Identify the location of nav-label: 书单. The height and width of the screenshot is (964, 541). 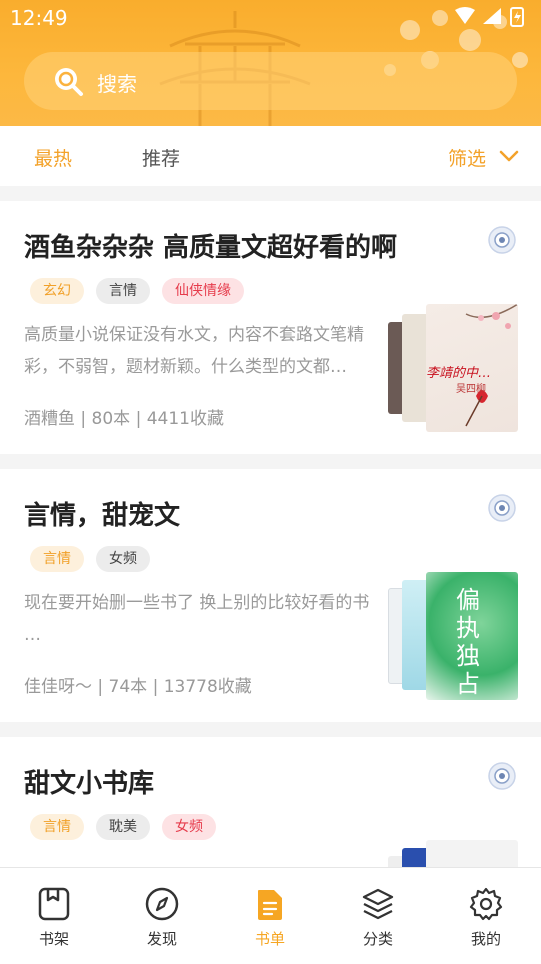
(269, 939).